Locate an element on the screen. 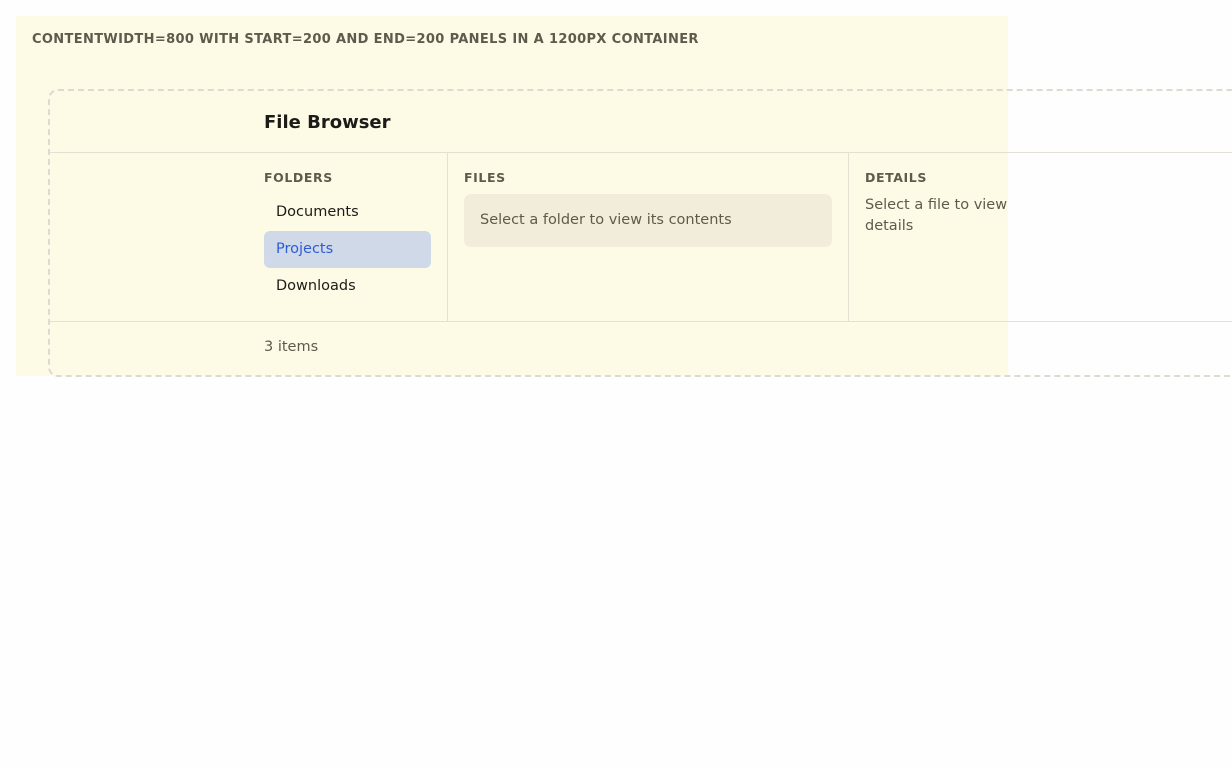  header-divider is located at coordinates (641, 152).